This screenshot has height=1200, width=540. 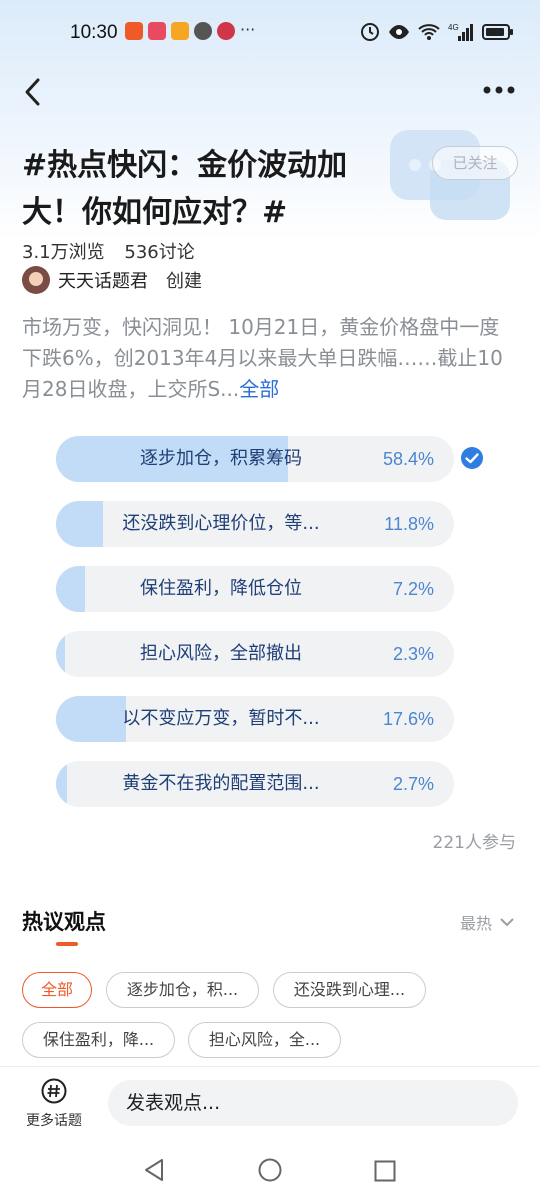 What do you see at coordinates (385, 1171) in the screenshot?
I see `nav-recents-icon` at bounding box center [385, 1171].